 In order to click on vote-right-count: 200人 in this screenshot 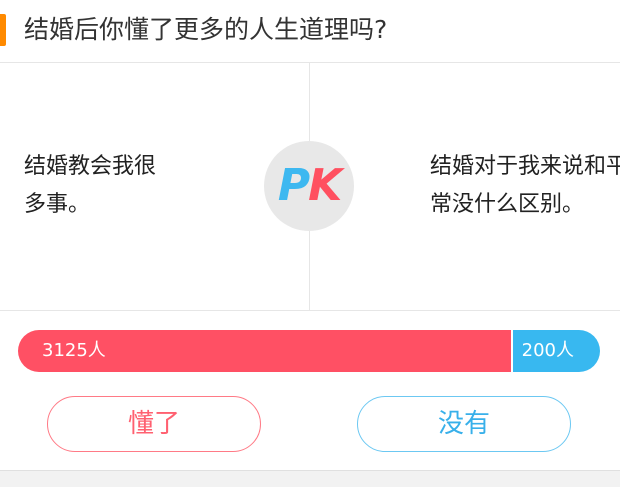, I will do `click(547, 350)`.